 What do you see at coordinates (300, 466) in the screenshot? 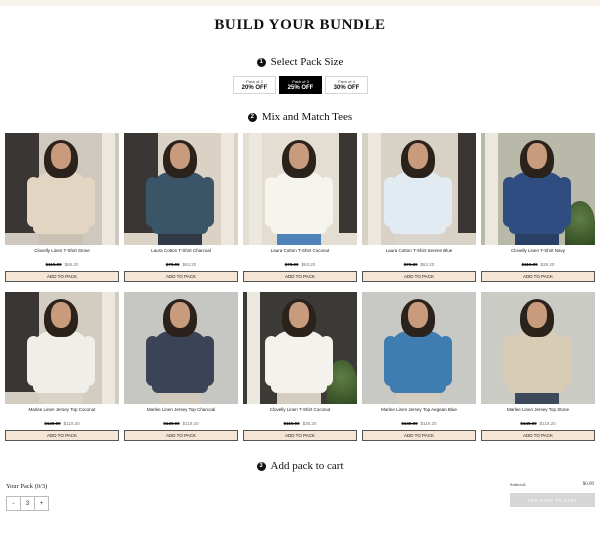
I see `step-3-heading: 3 Add pack to cart` at bounding box center [300, 466].